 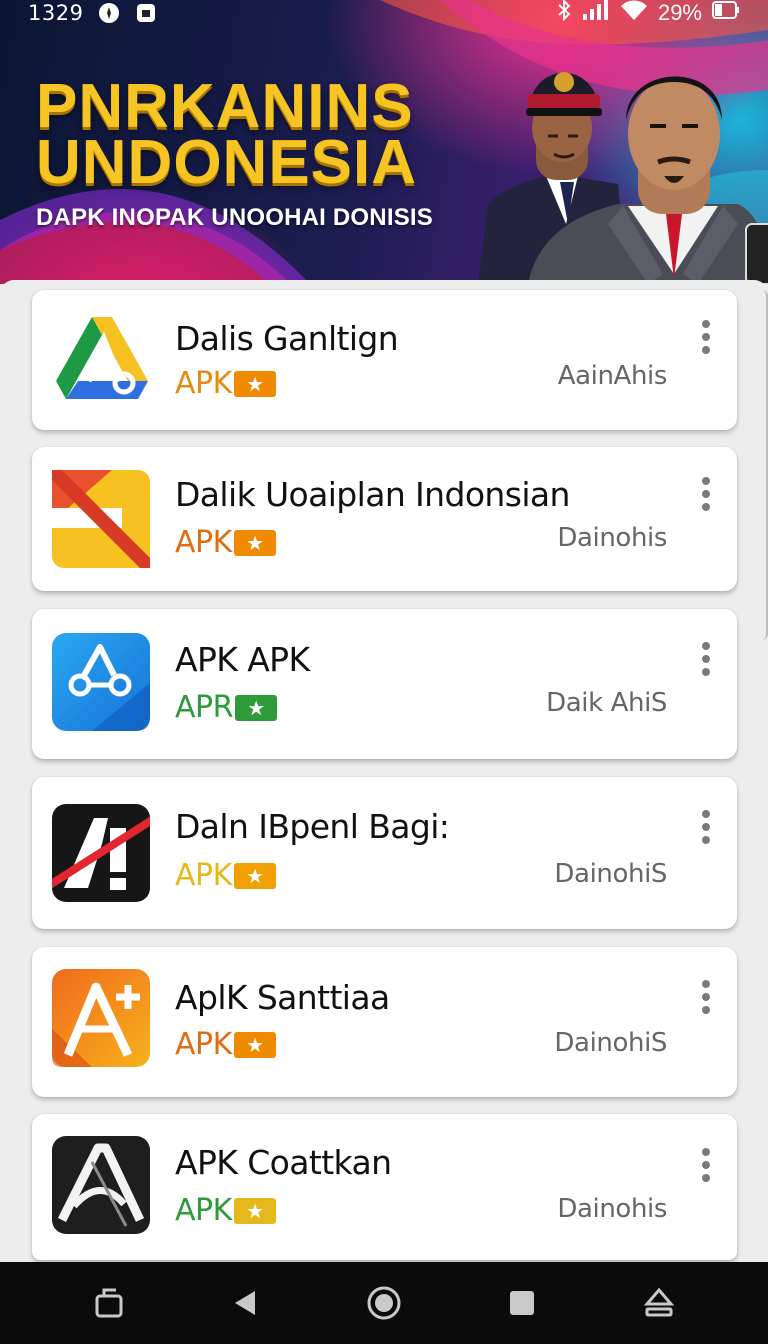 I want to click on orange-a-plus-icon, so click(x=101, y=1018).